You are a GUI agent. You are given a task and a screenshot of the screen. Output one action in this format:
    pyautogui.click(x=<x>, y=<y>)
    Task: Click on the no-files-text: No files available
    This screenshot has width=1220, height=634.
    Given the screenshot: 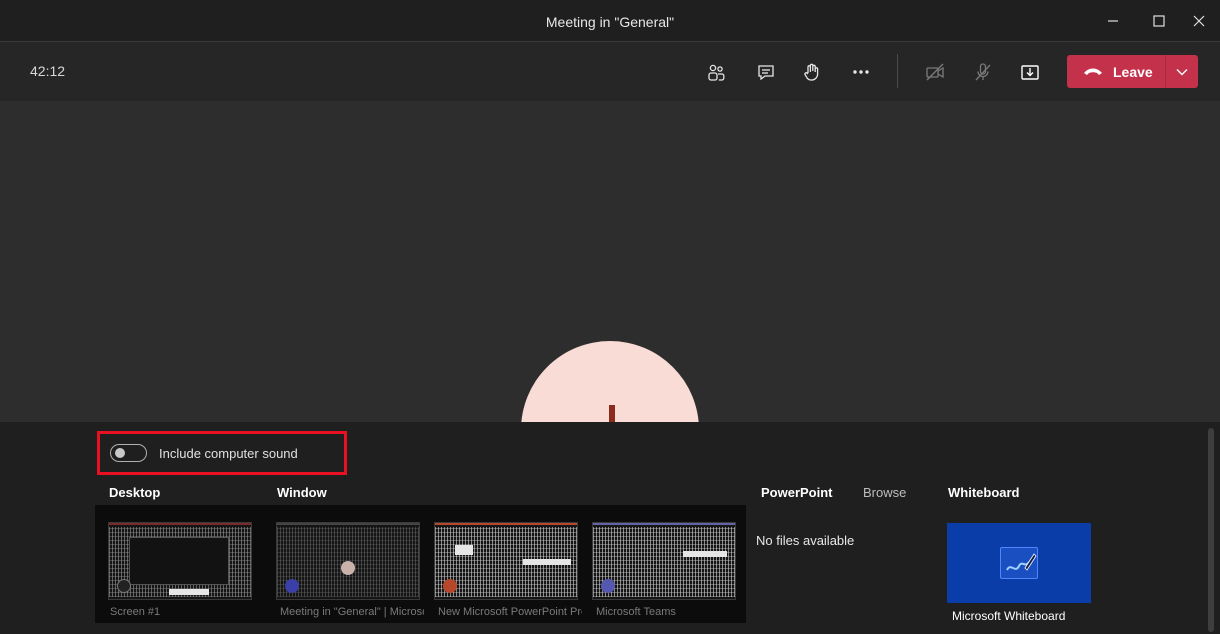 What is the action you would take?
    pyautogui.click(x=805, y=540)
    